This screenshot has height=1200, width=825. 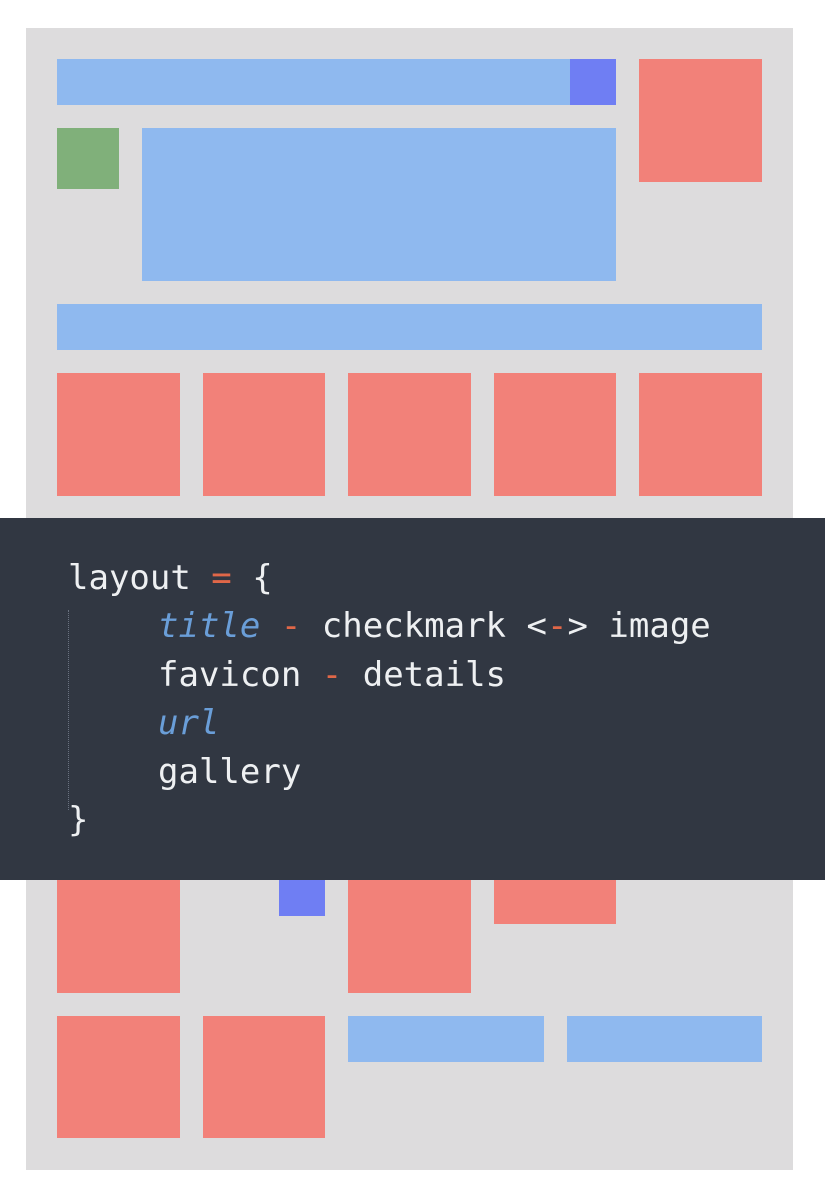 What do you see at coordinates (414, 626) in the screenshot?
I see `code-item: checkmark` at bounding box center [414, 626].